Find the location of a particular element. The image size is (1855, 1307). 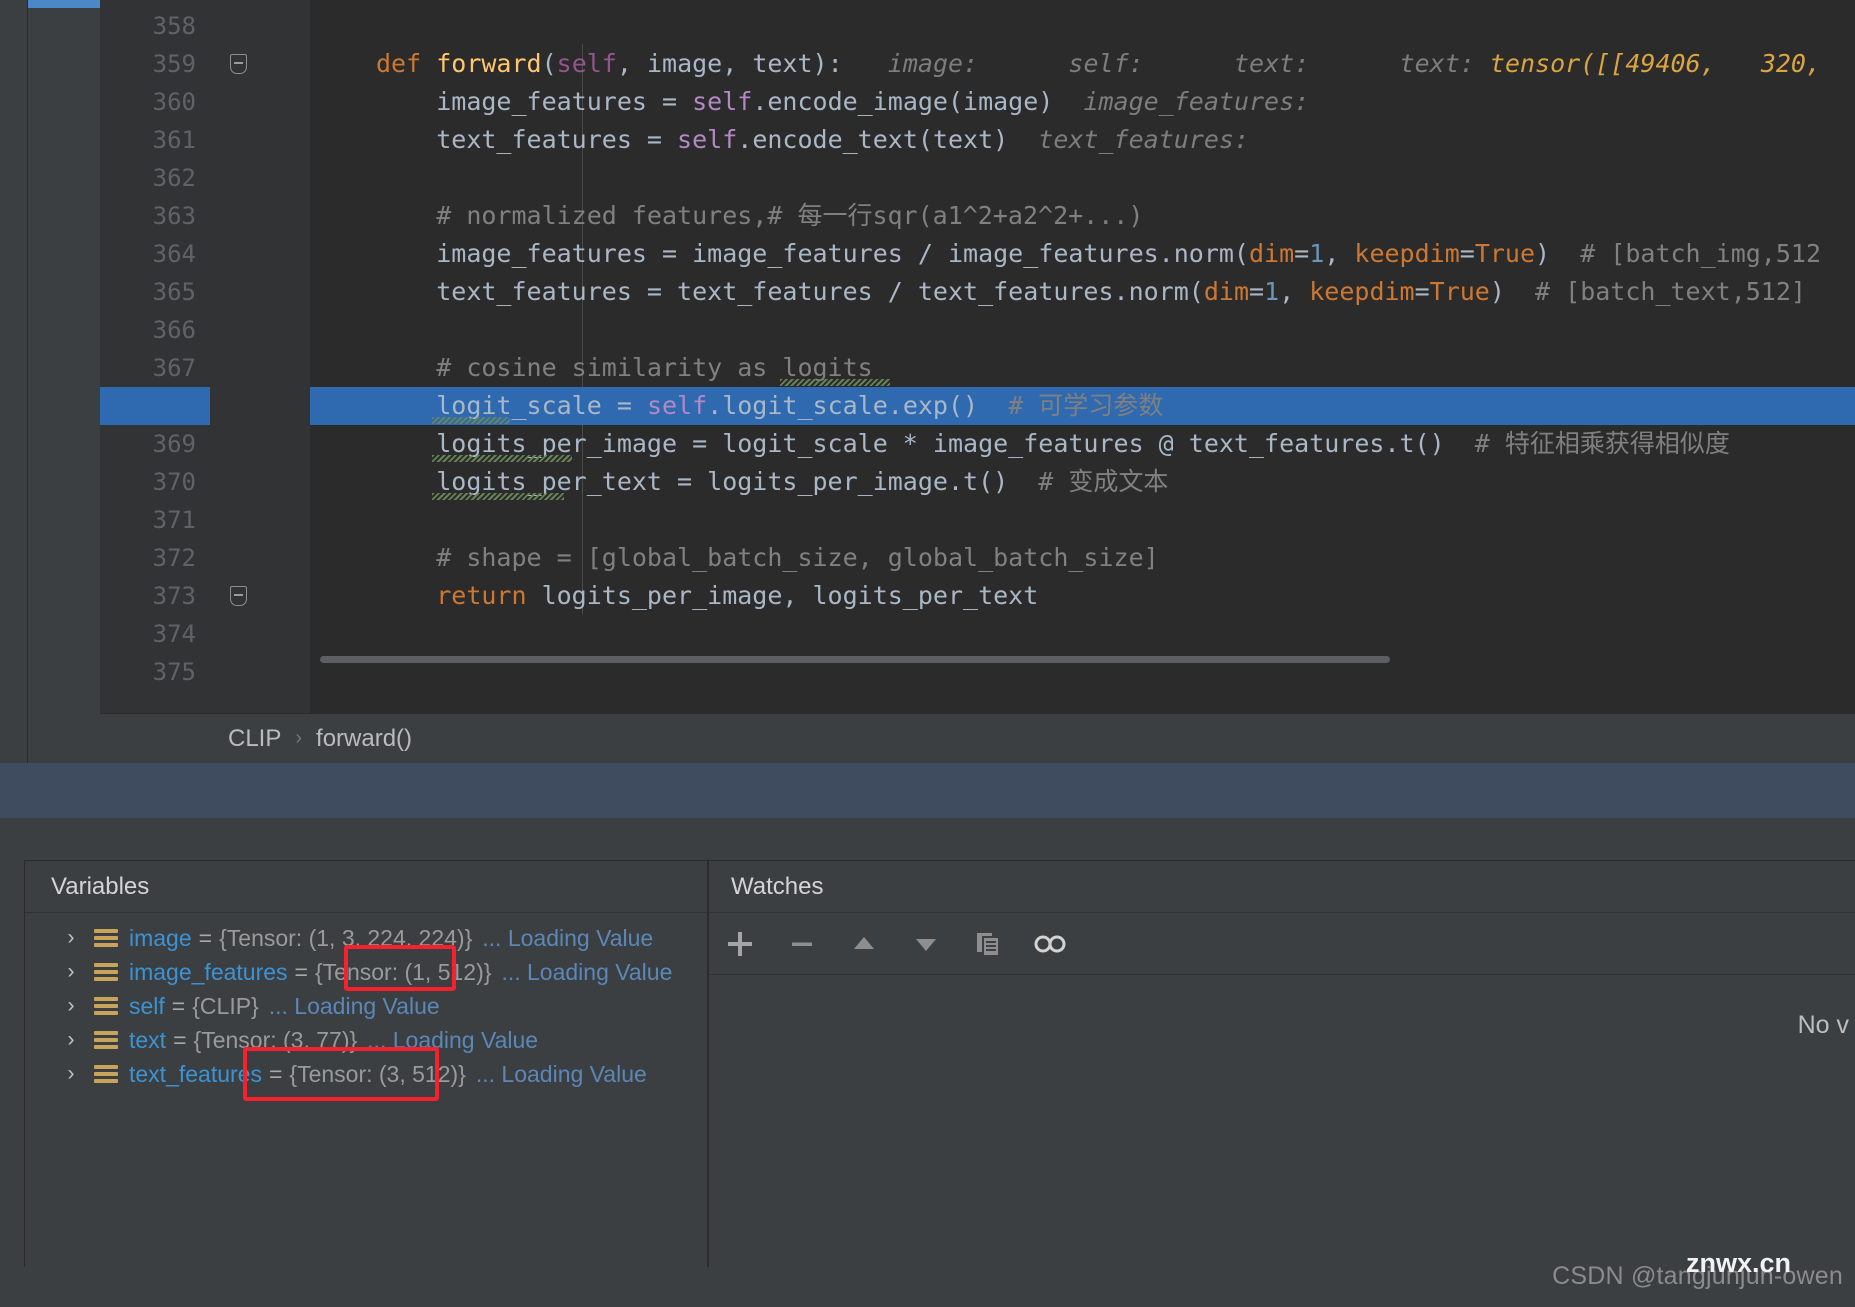

editor-hscrollbar-thumb is located at coordinates (855, 659).